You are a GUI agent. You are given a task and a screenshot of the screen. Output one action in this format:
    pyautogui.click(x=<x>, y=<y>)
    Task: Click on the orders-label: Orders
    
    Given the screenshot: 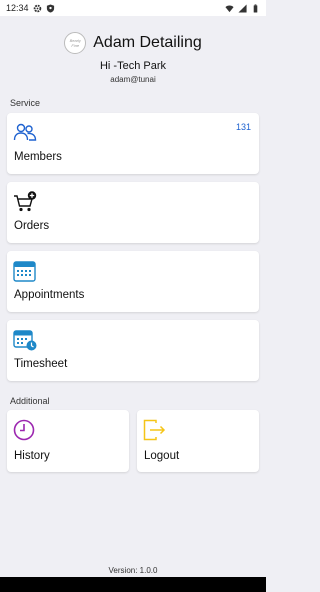 What is the action you would take?
    pyautogui.click(x=32, y=226)
    